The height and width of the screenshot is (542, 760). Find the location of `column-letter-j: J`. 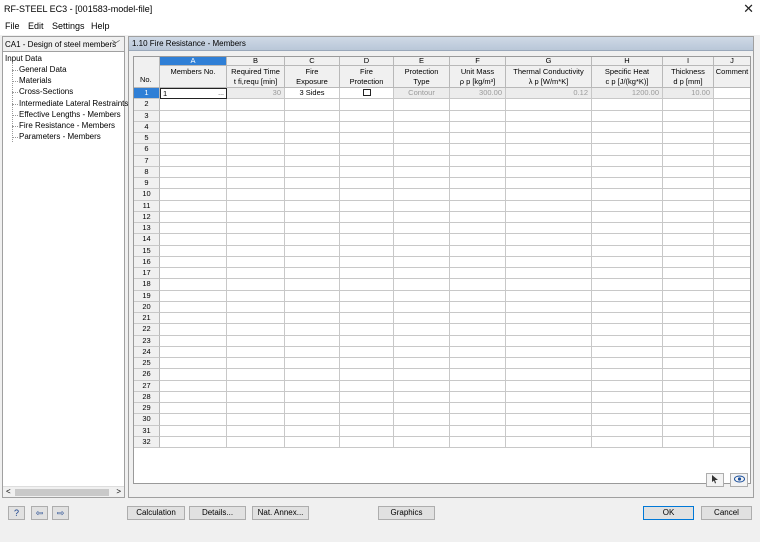

column-letter-j: J is located at coordinates (732, 61).